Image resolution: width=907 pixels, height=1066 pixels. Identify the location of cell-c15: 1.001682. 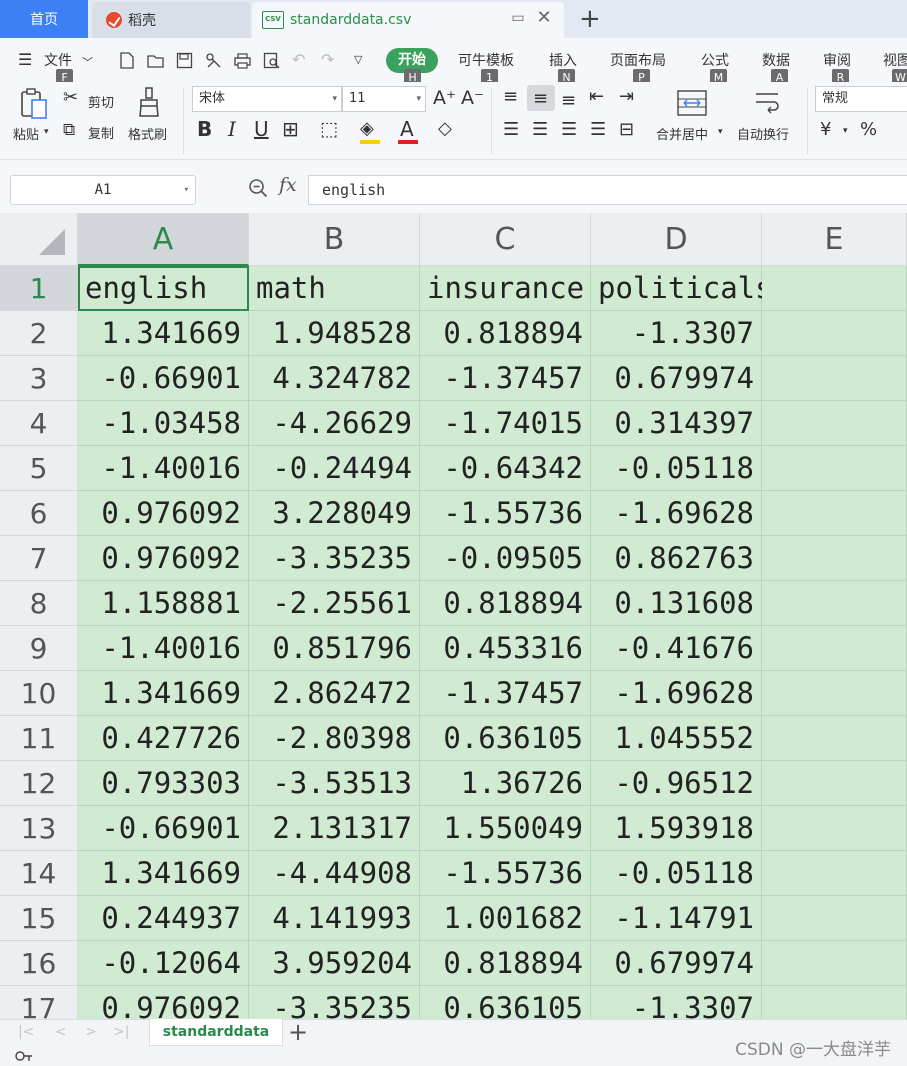
(505, 918).